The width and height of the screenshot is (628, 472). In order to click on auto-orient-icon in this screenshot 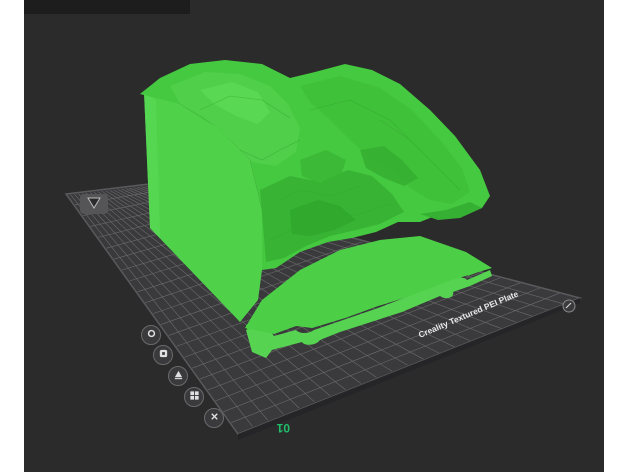, I will do `click(178, 376)`.